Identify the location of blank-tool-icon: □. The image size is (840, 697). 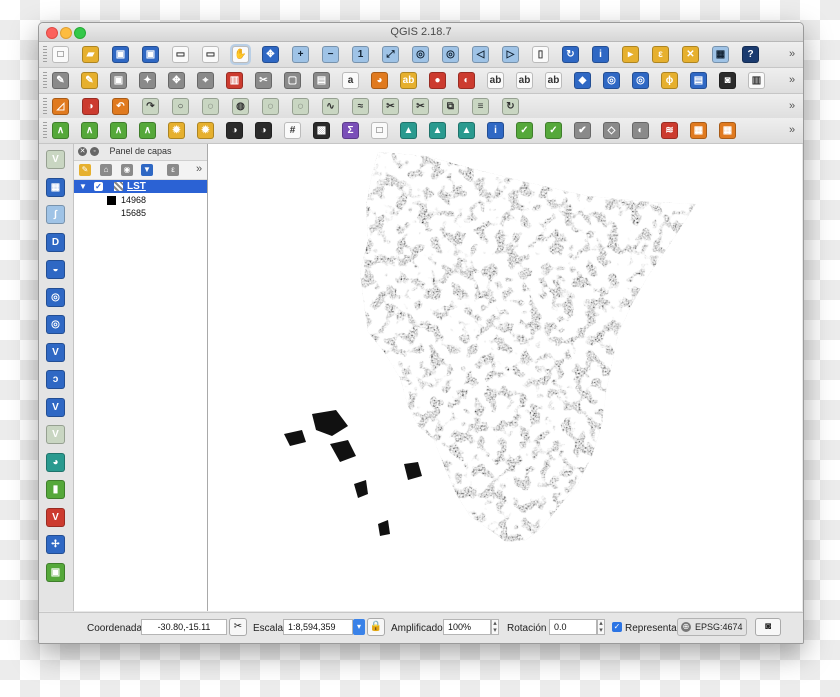
(379, 130).